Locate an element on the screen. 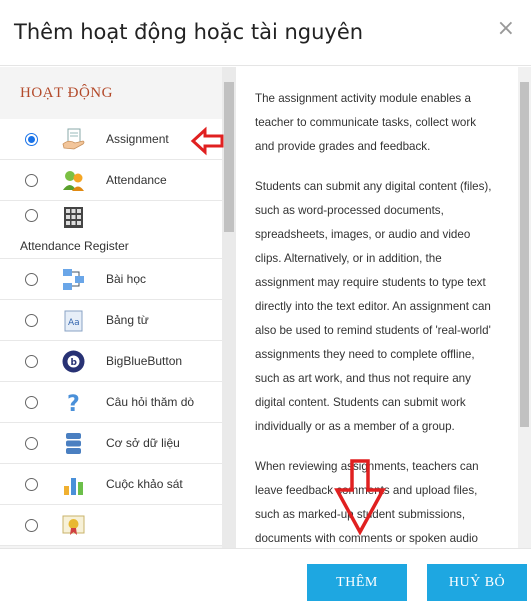  svg-text: Aa is located at coordinates (74, 323).